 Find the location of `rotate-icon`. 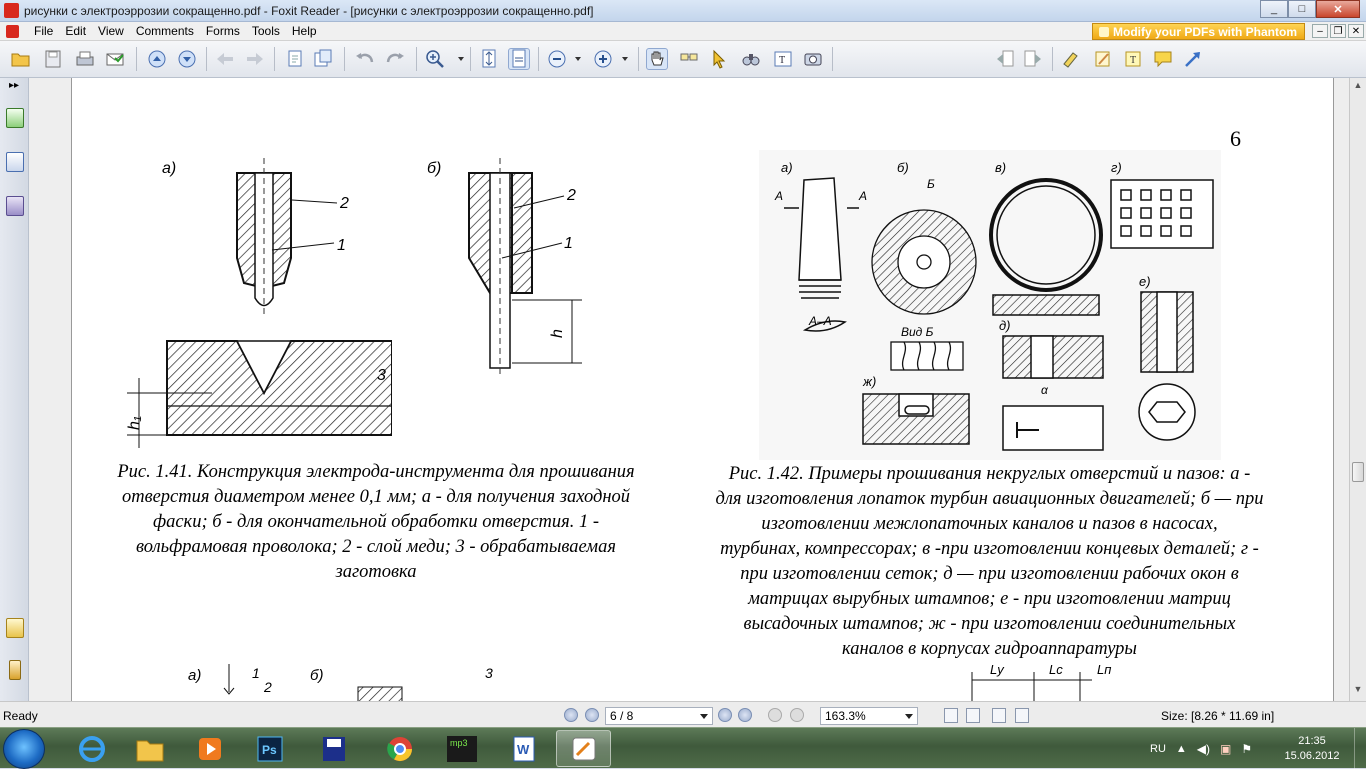

rotate-icon is located at coordinates (295, 59).